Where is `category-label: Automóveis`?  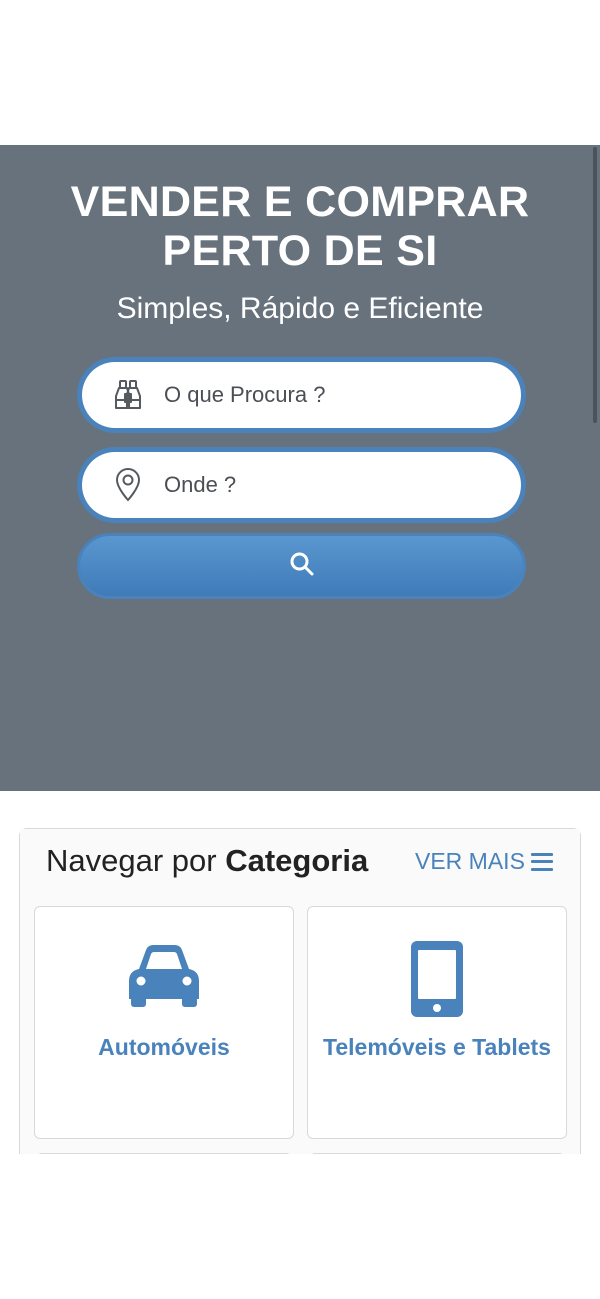 category-label: Automóveis is located at coordinates (164, 1047).